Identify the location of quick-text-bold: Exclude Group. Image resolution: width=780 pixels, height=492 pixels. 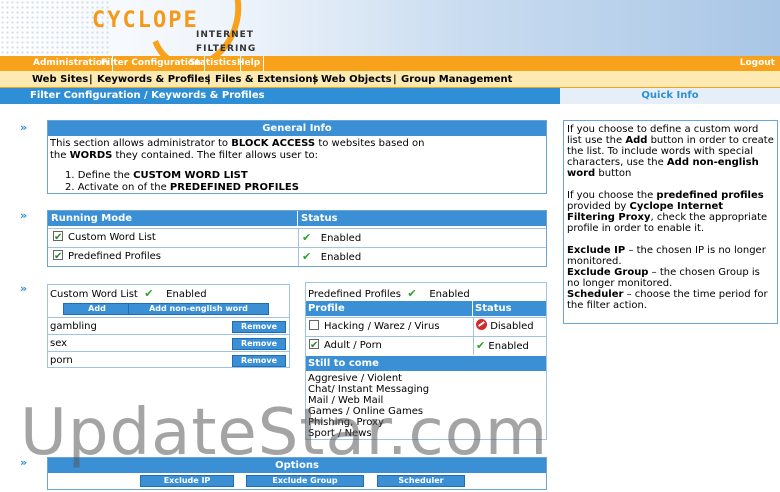
(608, 272).